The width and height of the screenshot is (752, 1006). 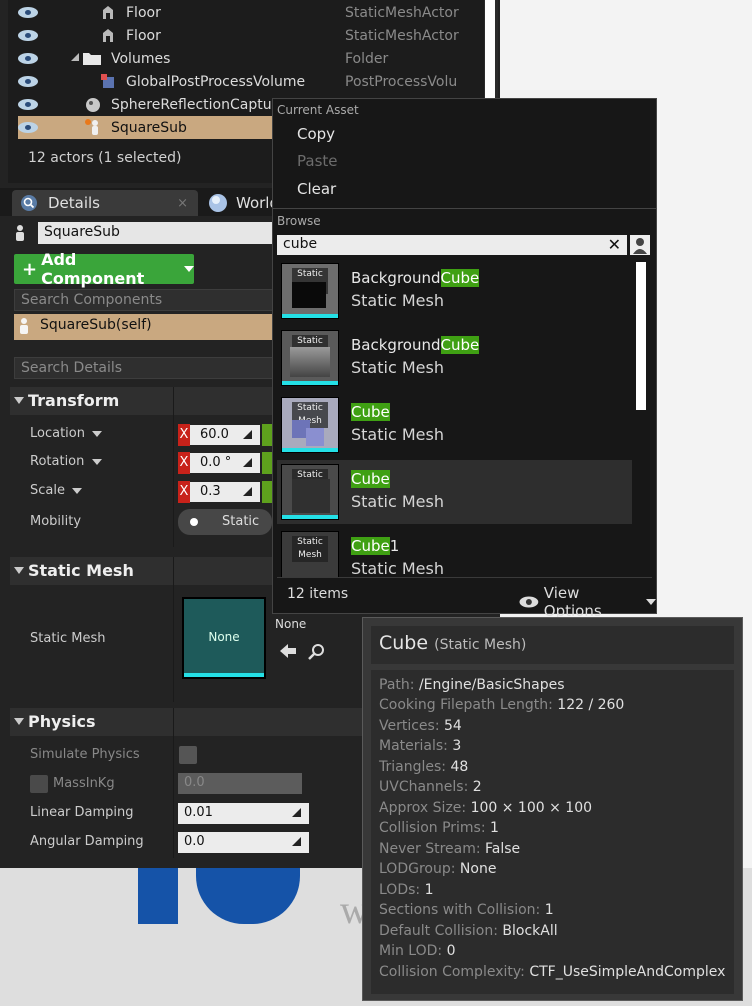 I want to click on static-mesh-thumbnail: None, so click(x=224, y=638).